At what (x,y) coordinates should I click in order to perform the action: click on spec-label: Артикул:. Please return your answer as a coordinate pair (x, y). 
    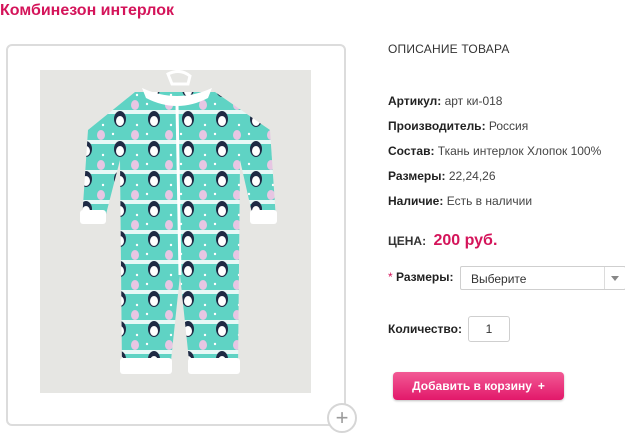
    Looking at the image, I should click on (415, 101).